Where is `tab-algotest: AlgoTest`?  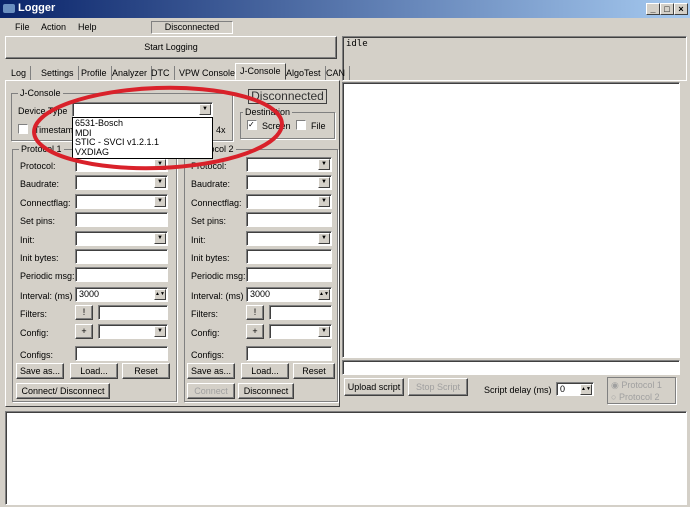
tab-algotest: AlgoTest is located at coordinates (304, 73).